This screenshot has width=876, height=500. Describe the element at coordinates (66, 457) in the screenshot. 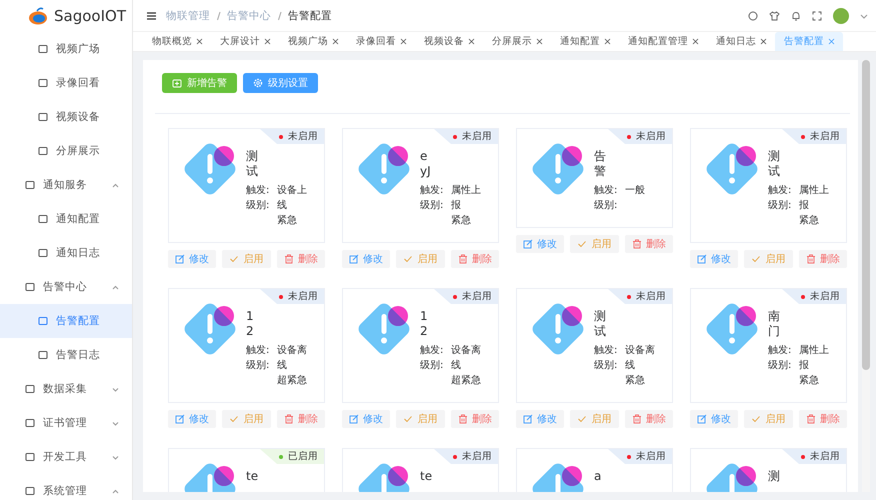

I see `sidebar-item: 开发工具` at that location.